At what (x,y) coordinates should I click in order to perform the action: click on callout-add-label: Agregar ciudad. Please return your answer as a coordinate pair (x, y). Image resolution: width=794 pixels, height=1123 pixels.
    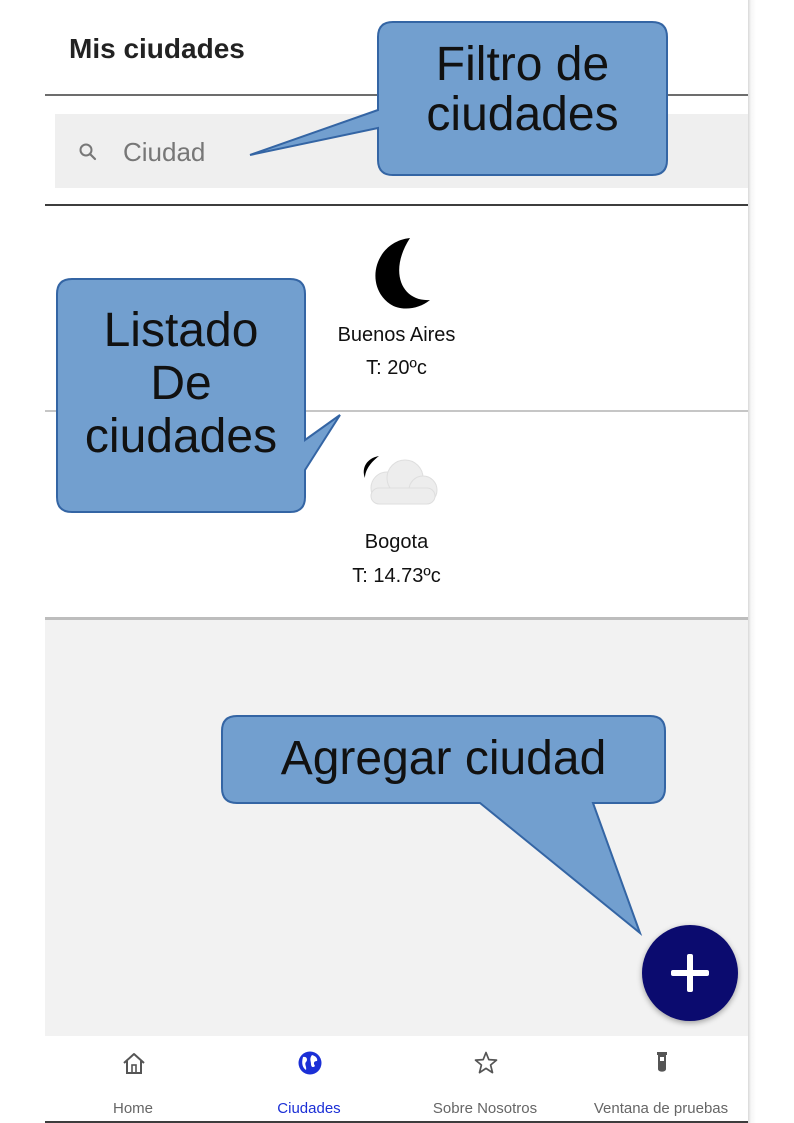
    Looking at the image, I should click on (443, 758).